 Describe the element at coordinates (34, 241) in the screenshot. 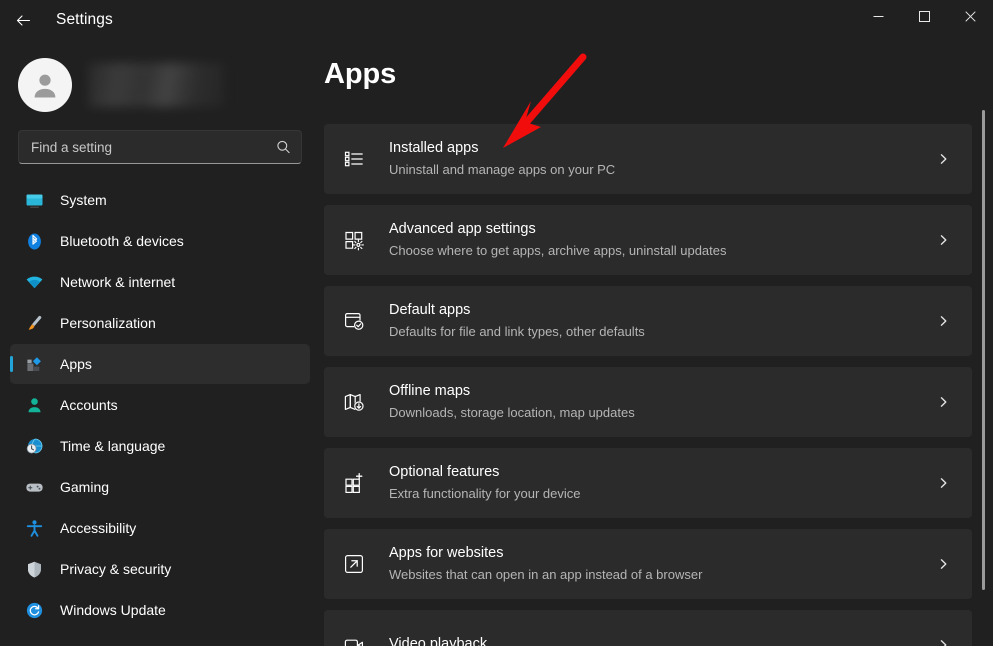

I see `bluetooth-icon` at that location.